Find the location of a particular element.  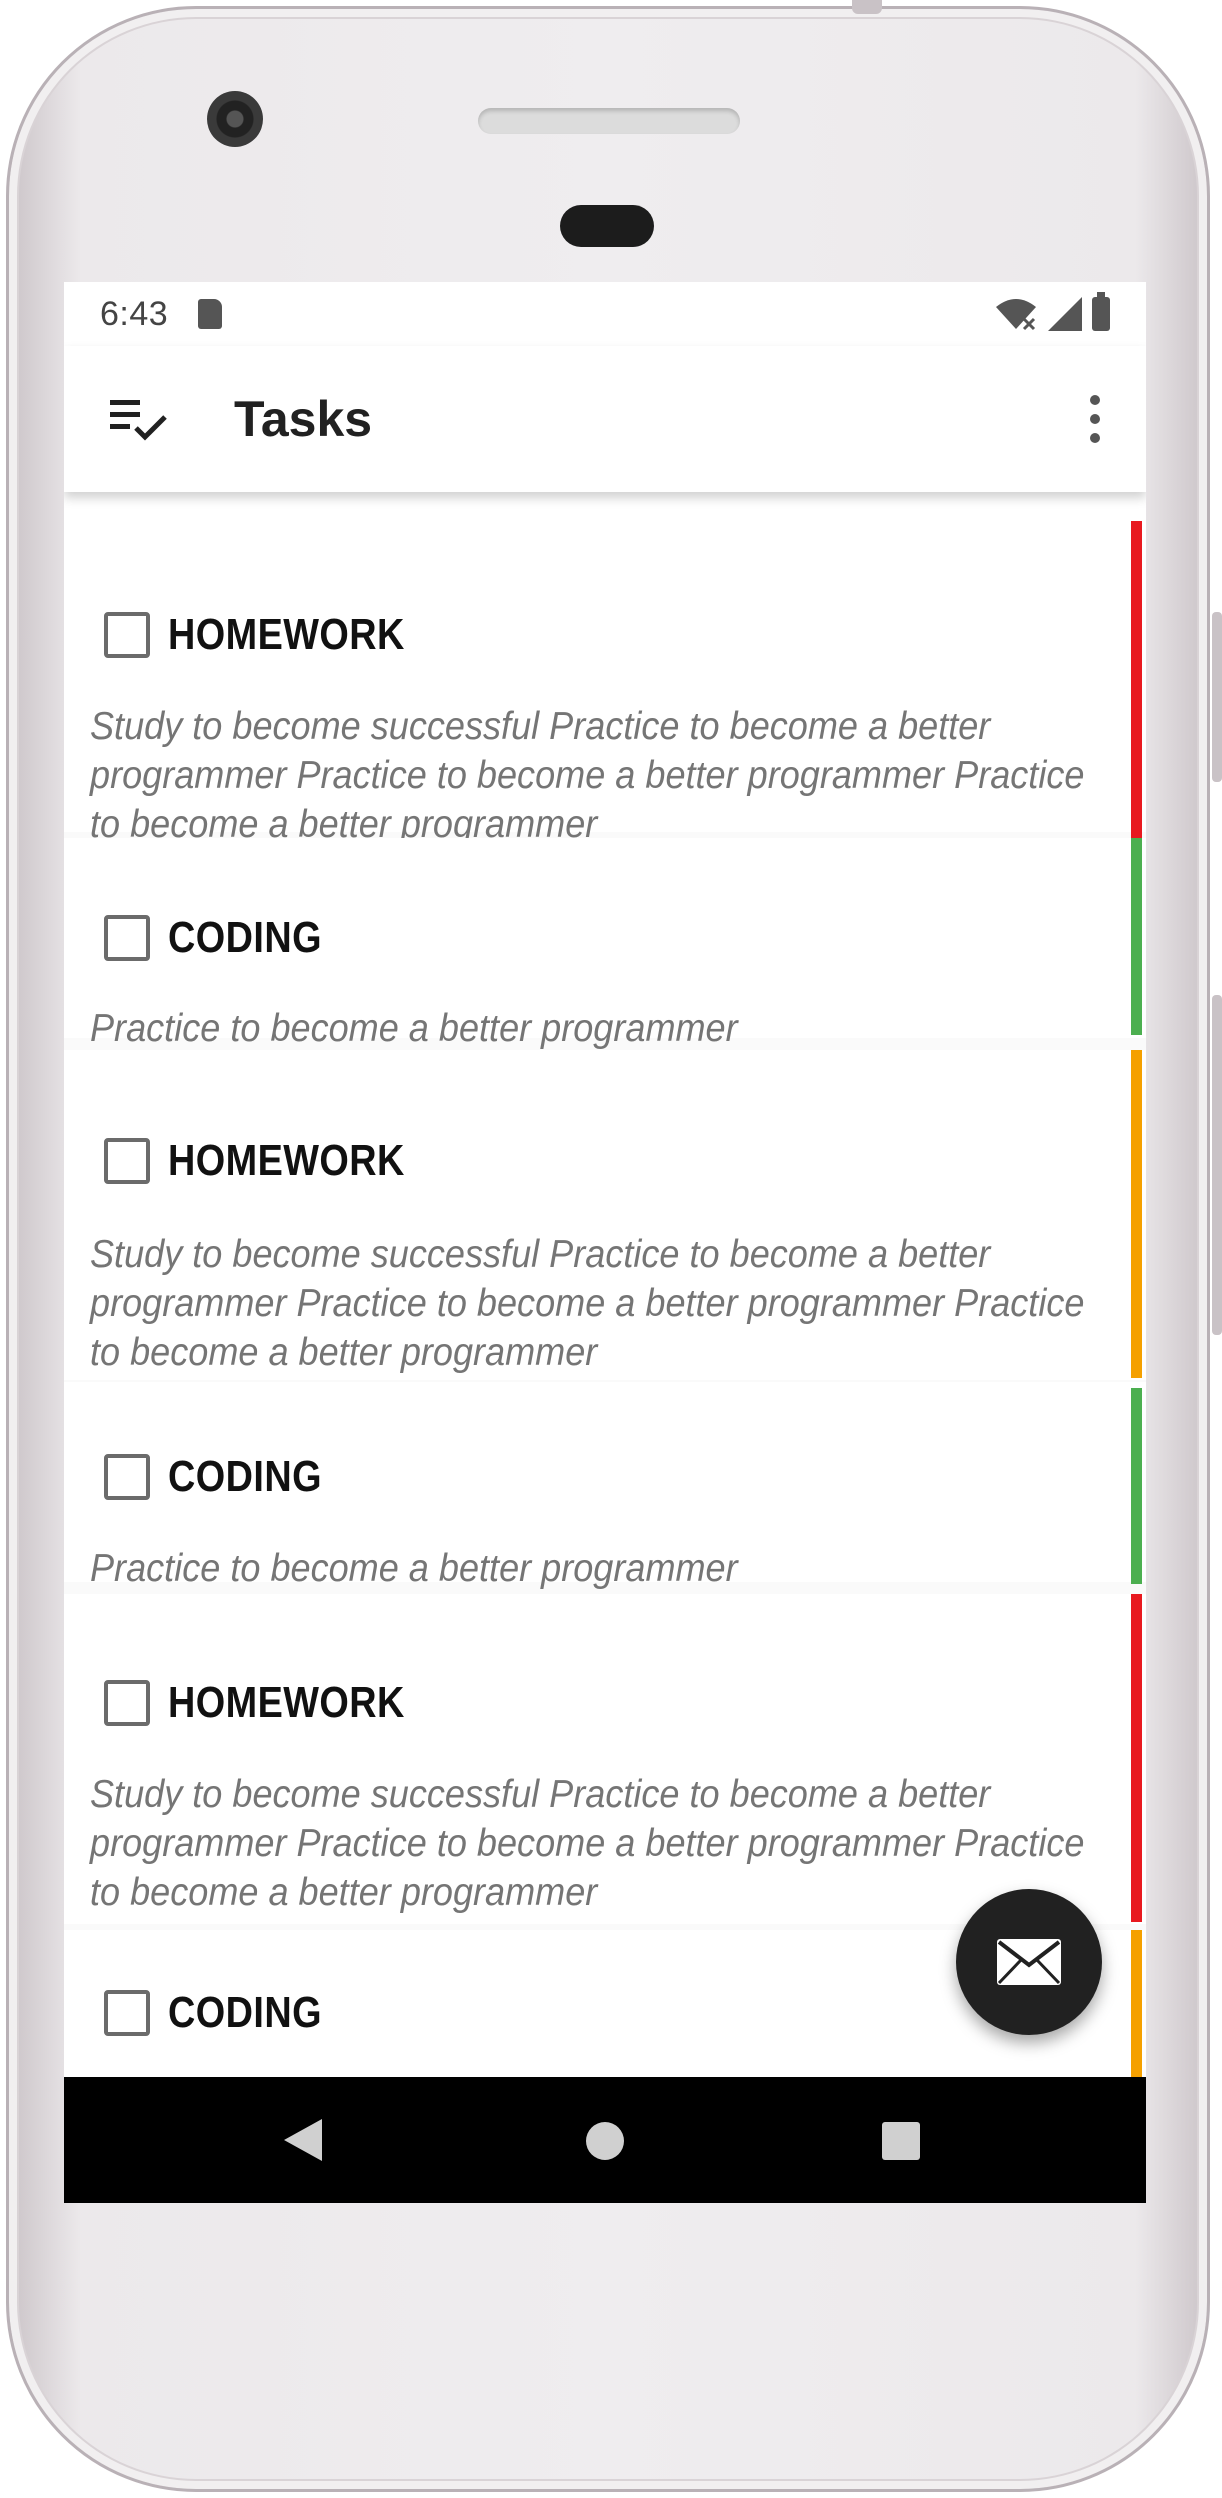

status-icons is located at coordinates (1052, 311).